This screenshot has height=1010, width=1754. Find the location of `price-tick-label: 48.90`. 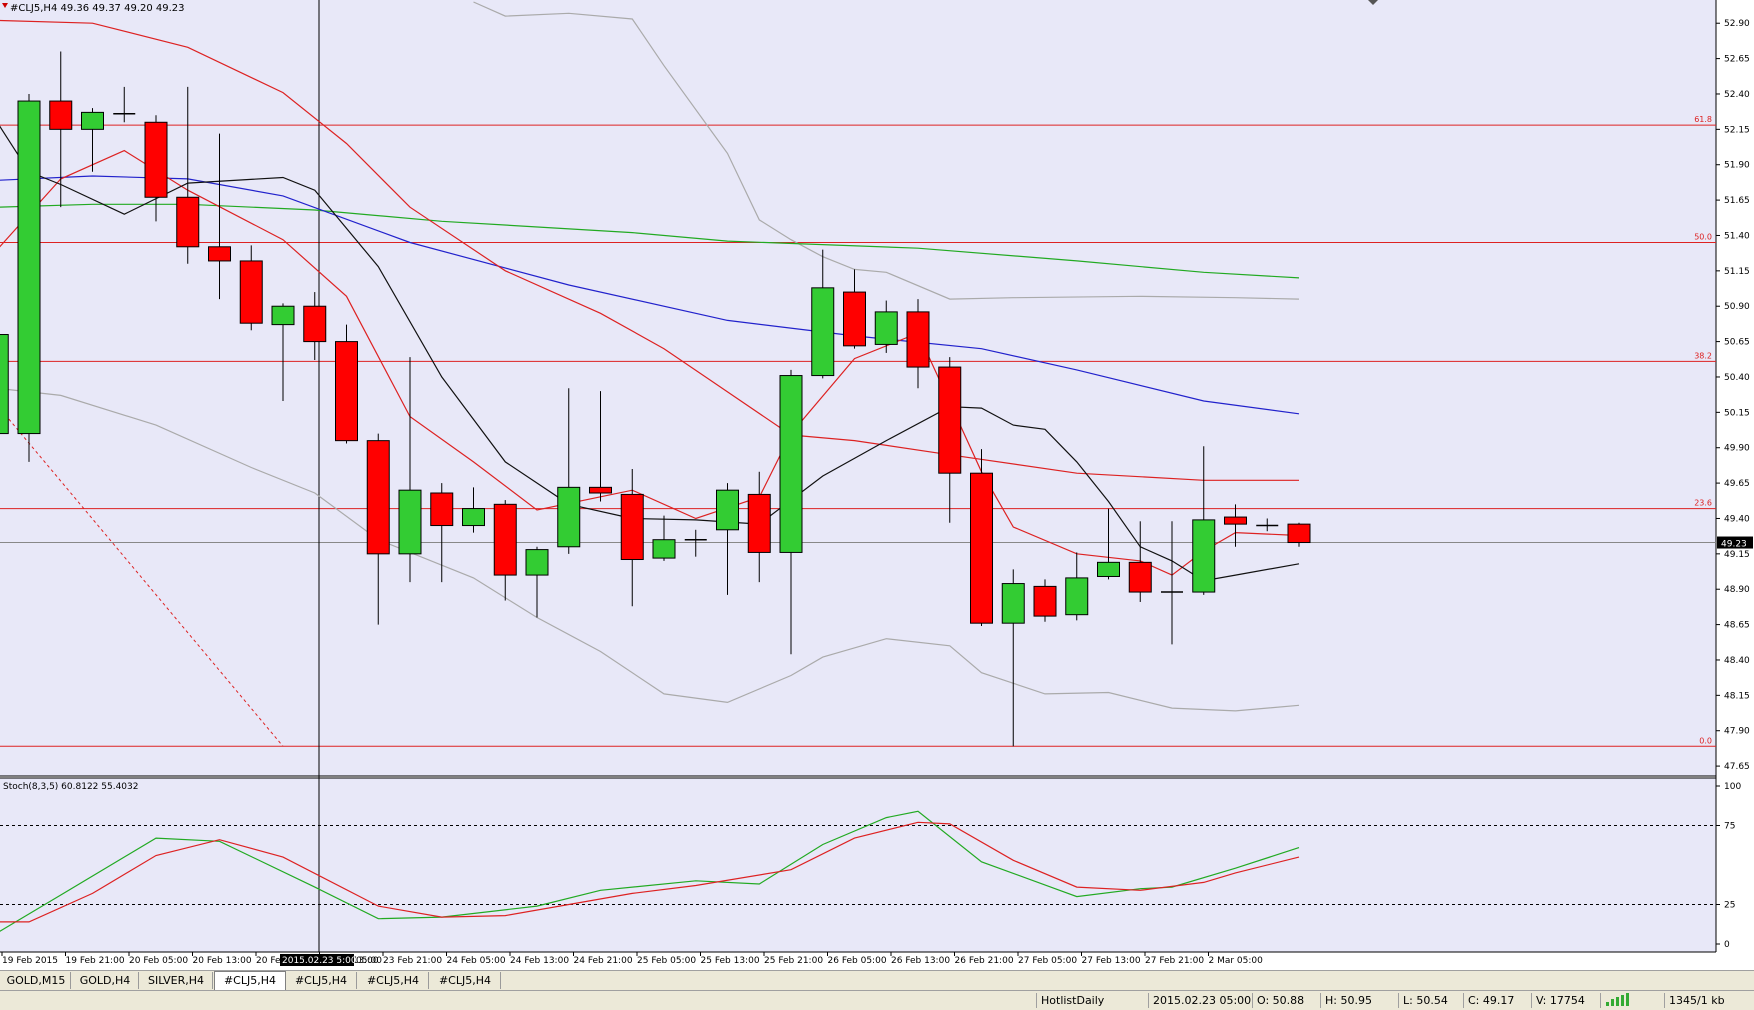

price-tick-label: 48.90 is located at coordinates (1737, 590).